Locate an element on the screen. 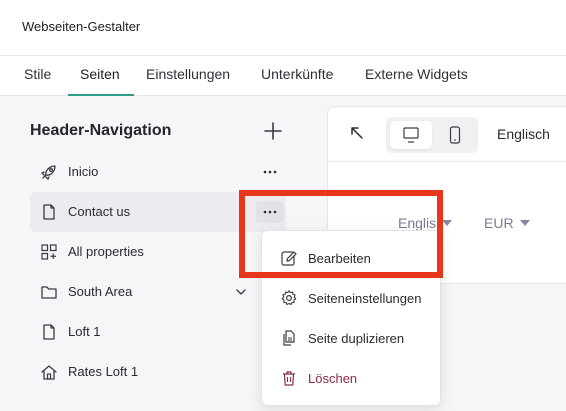 The height and width of the screenshot is (411, 566). language-label: Englisch is located at coordinates (523, 134).